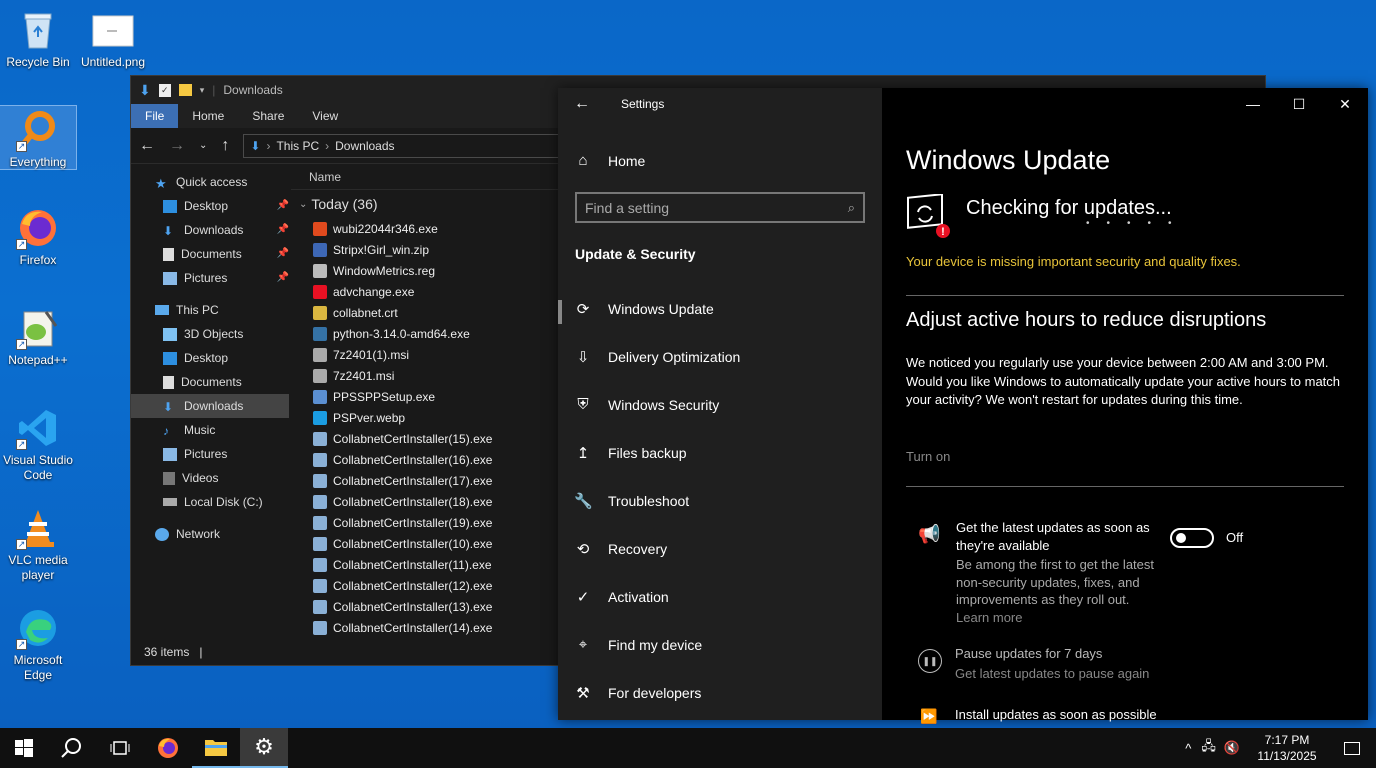  I want to click on clock: 7:17 PM 11/13/2025, so click(1287, 748).